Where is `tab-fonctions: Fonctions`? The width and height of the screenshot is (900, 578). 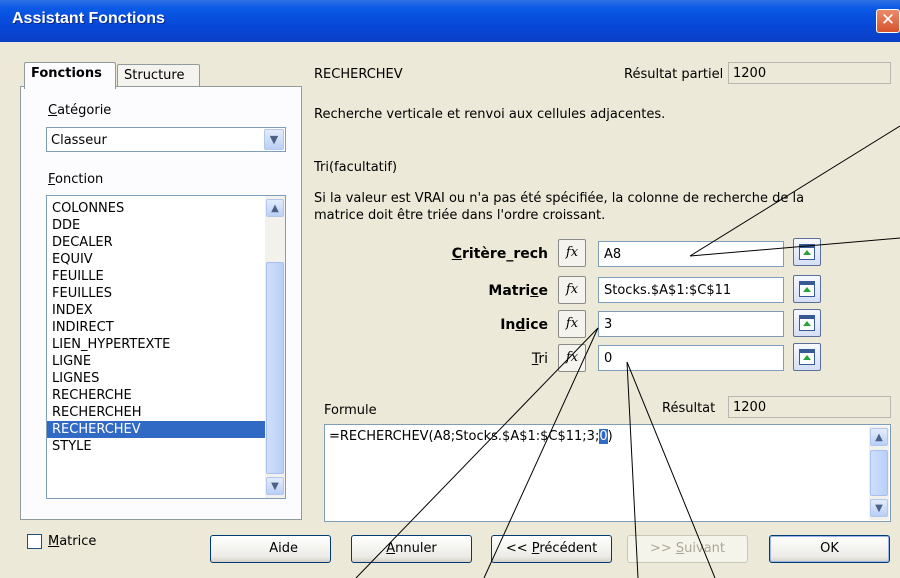 tab-fonctions: Fonctions is located at coordinates (70, 75).